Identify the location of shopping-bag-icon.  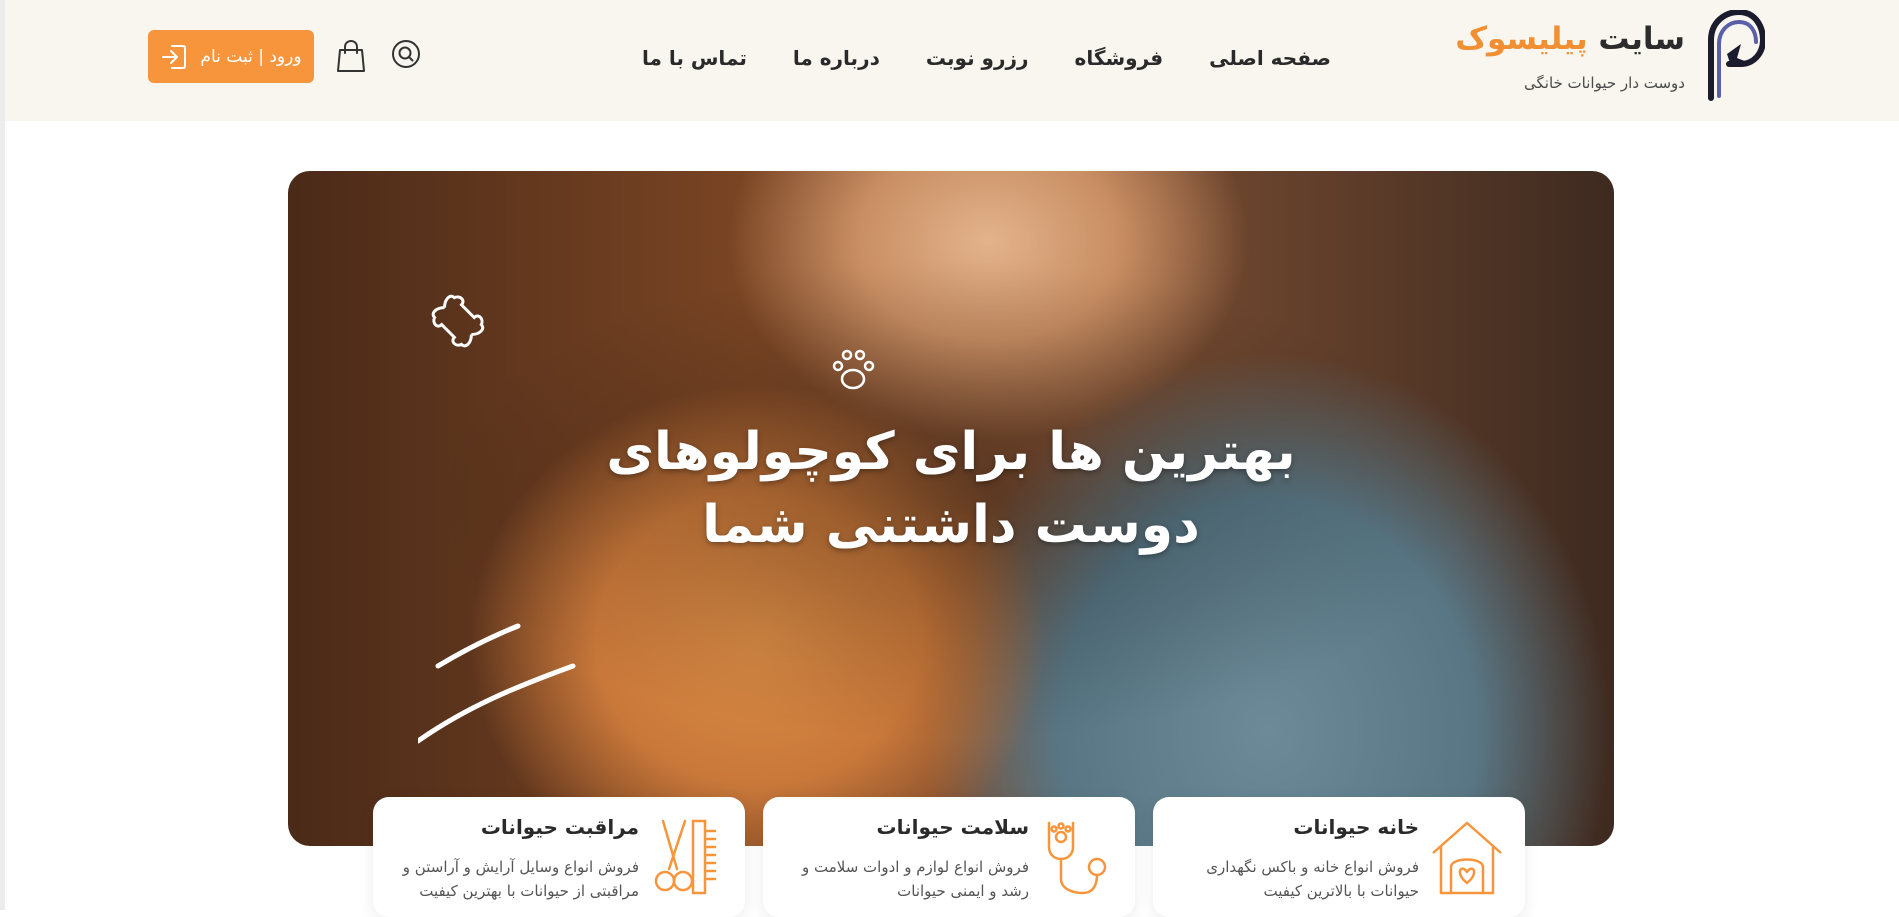
(351, 55).